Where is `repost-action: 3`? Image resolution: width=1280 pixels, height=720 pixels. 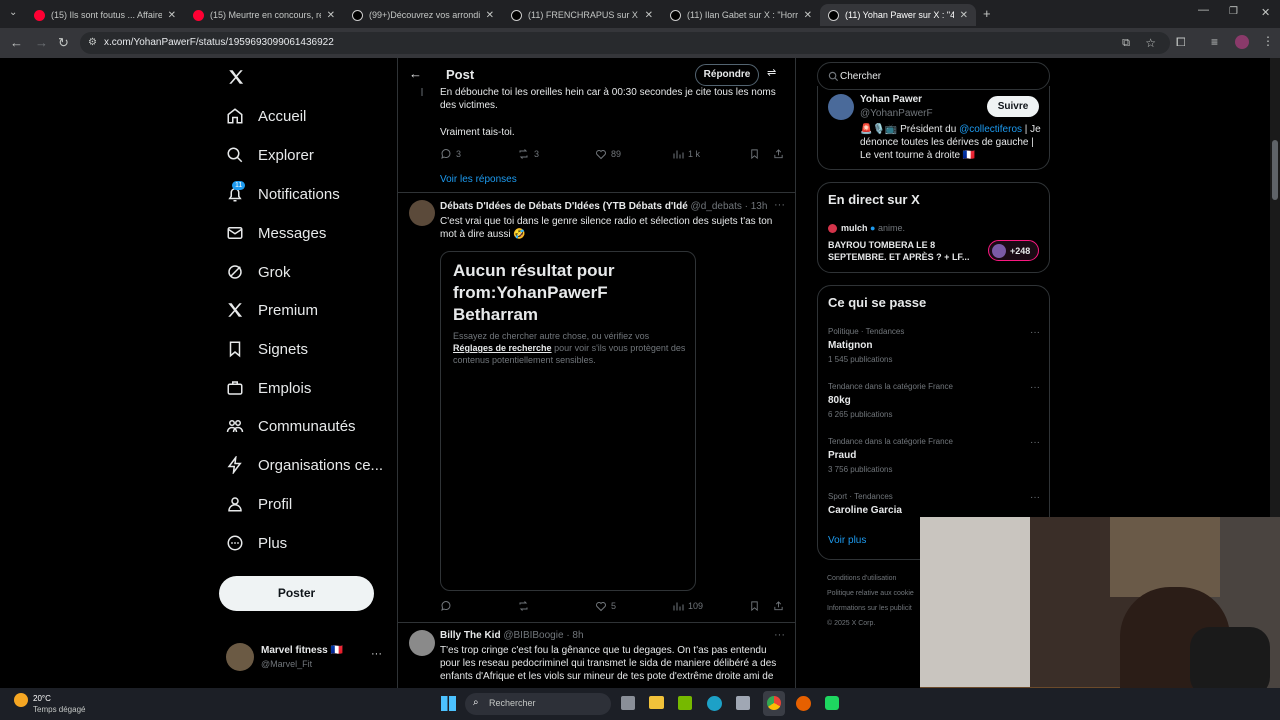 repost-action: 3 is located at coordinates (556, 154).